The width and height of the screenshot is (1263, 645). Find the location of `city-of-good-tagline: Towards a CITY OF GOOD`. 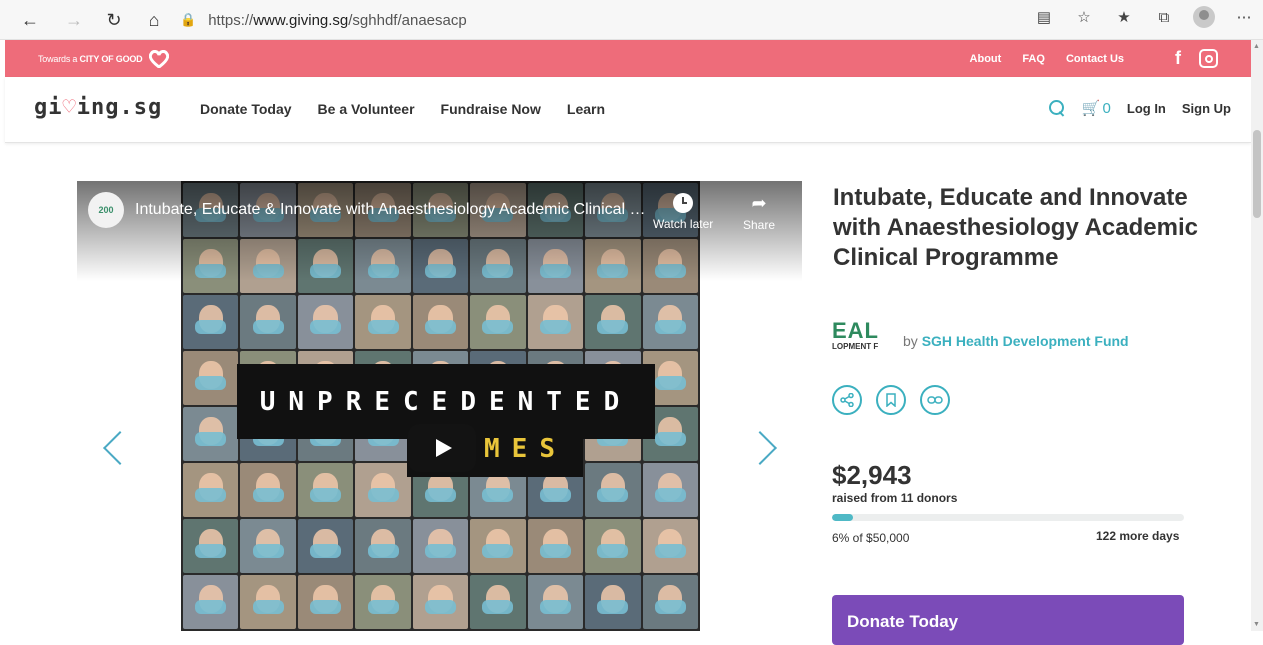

city-of-good-tagline: Towards a CITY OF GOOD is located at coordinates (104, 59).